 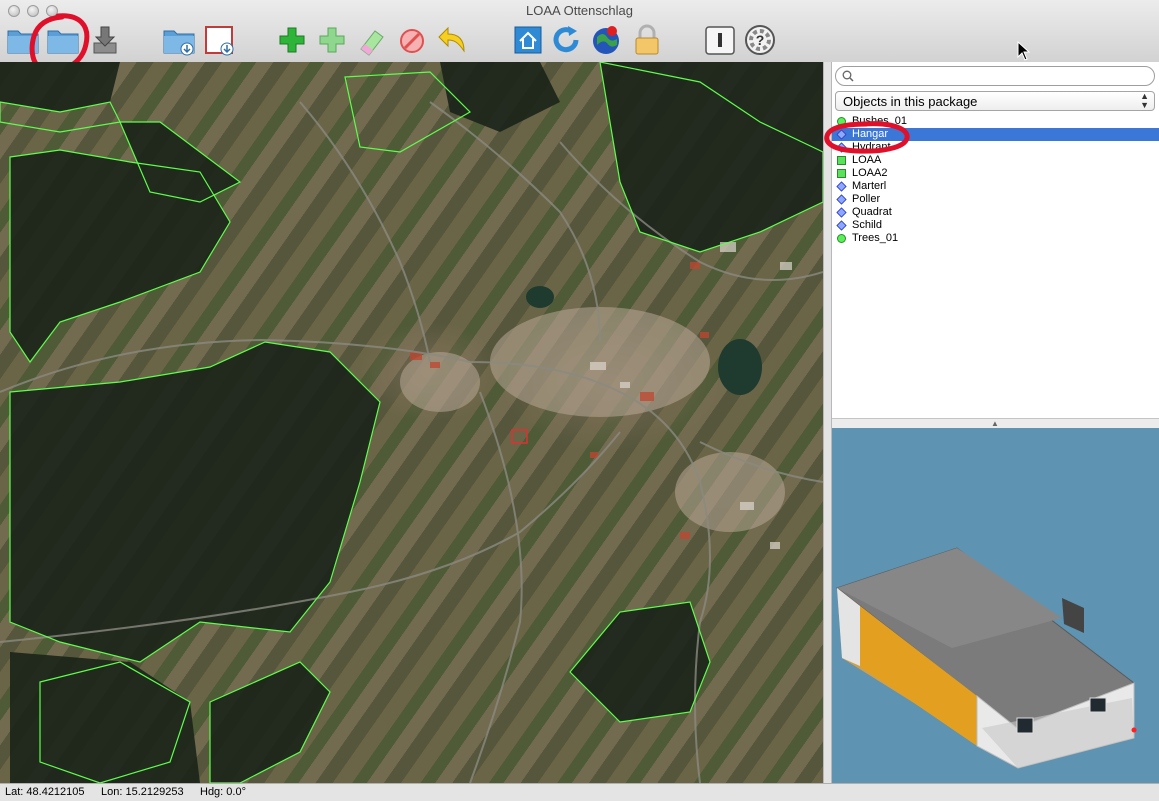 I want to click on package-filter-select: Objects in this package ▲ ▼, so click(x=995, y=101).